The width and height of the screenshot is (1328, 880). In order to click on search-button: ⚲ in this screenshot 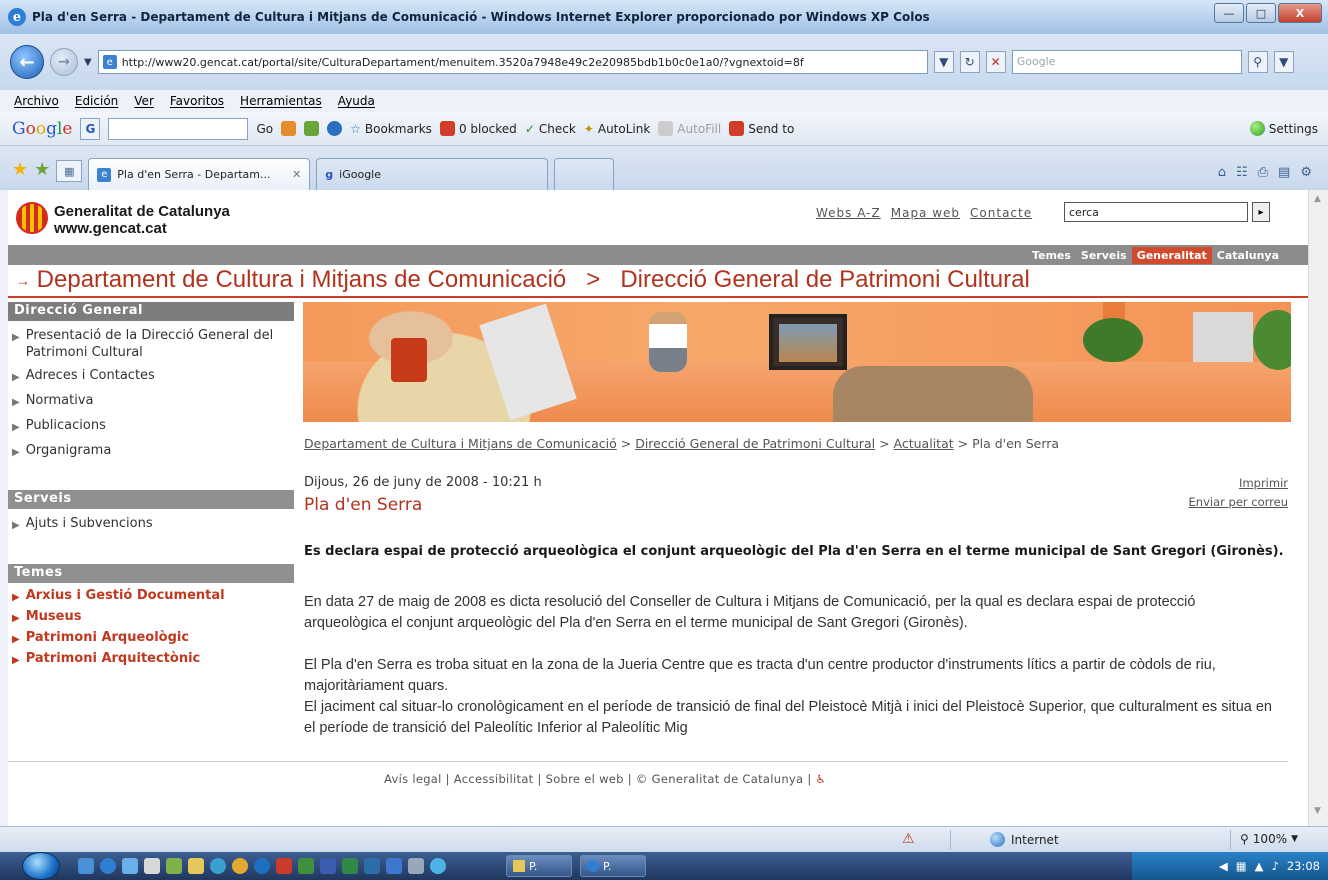, I will do `click(1257, 62)`.